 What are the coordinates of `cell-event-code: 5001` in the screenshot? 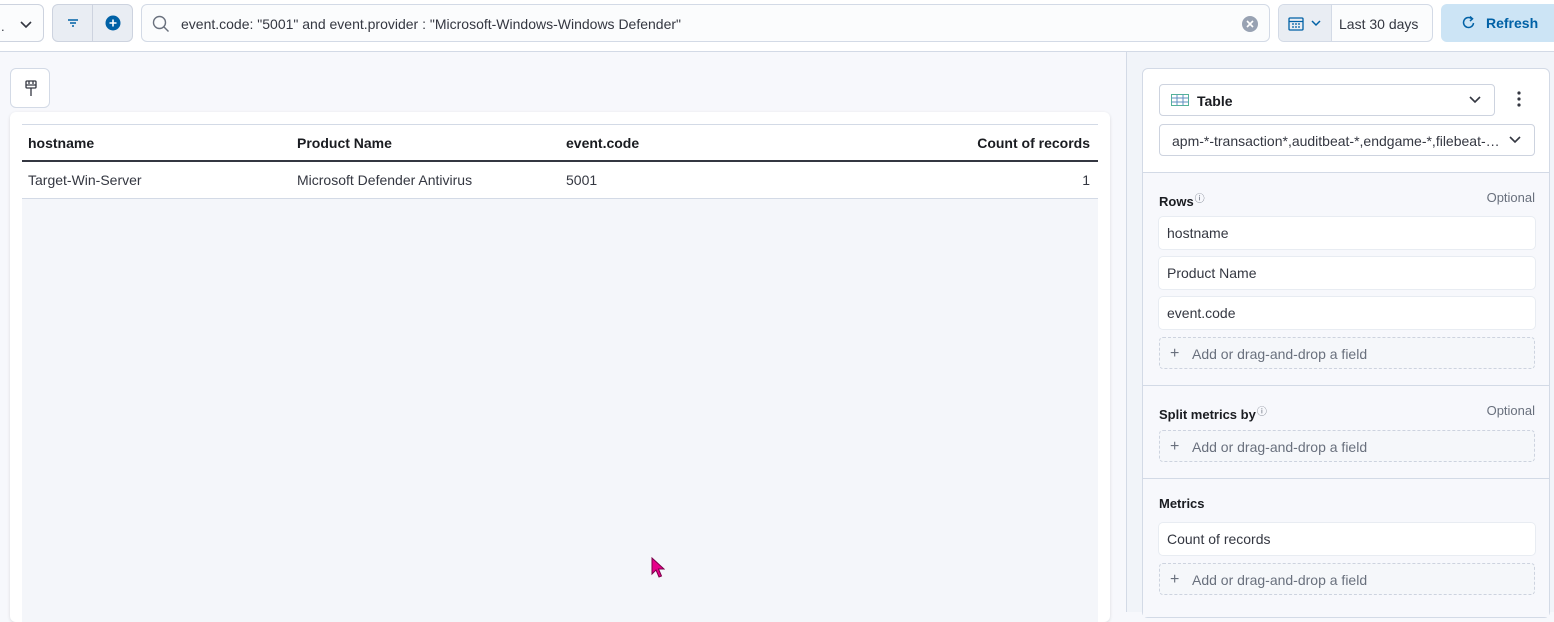 It's located at (582, 180).